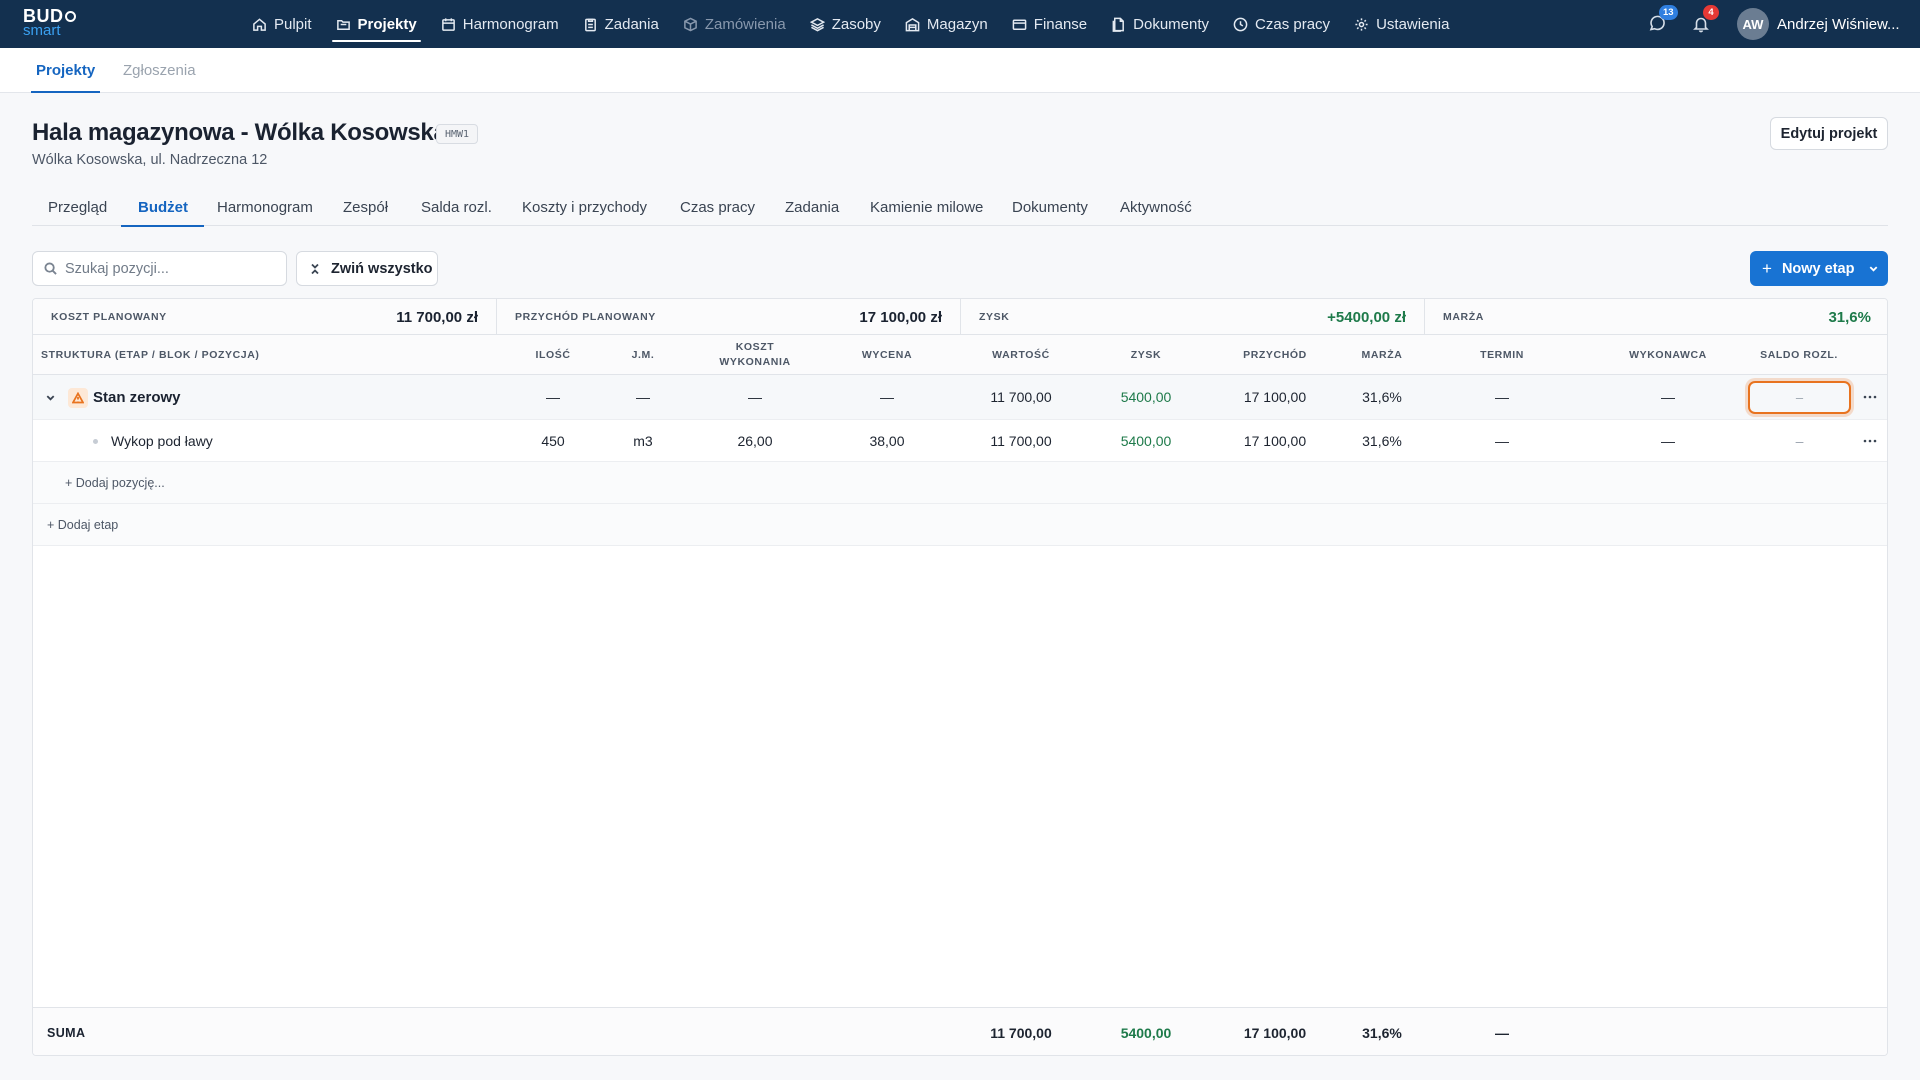 The width and height of the screenshot is (1920, 1080). What do you see at coordinates (1382, 354) in the screenshot?
I see `column-header-margin: MARŻA` at bounding box center [1382, 354].